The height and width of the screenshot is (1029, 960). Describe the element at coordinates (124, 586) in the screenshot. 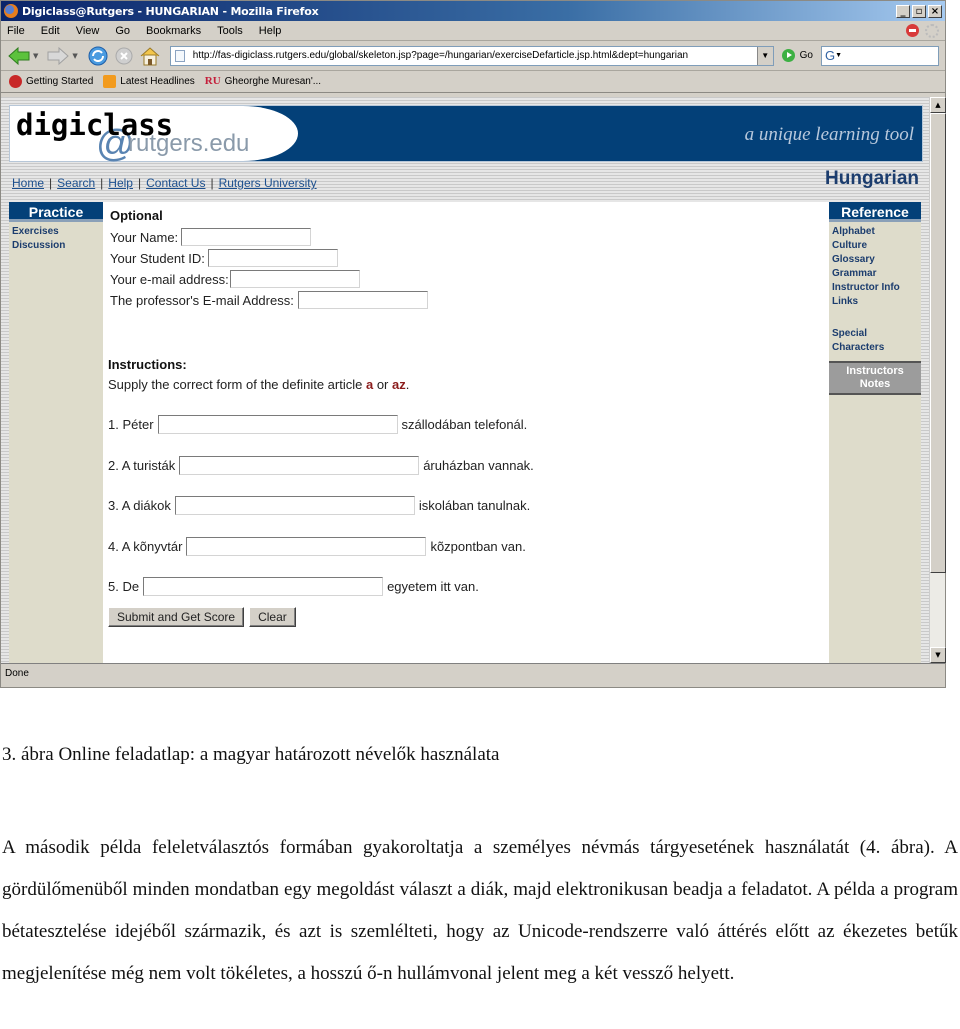

I see `question-prefix: 5. De` at that location.